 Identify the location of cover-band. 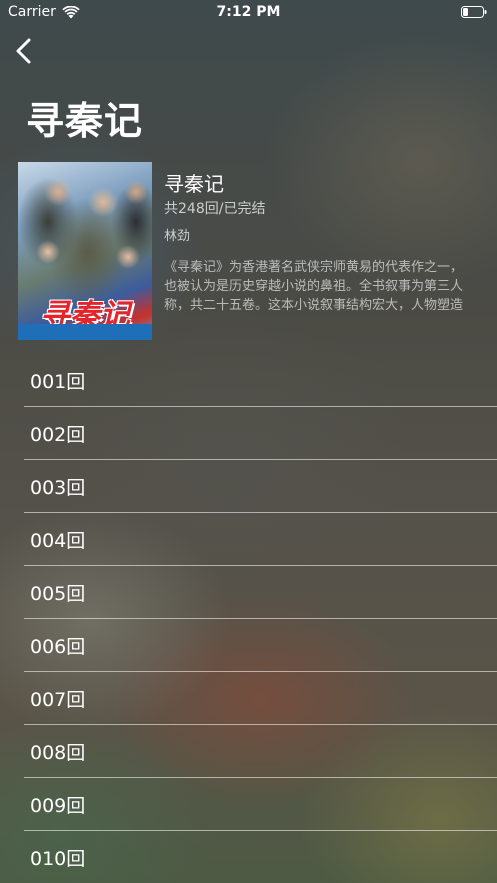
(85, 332).